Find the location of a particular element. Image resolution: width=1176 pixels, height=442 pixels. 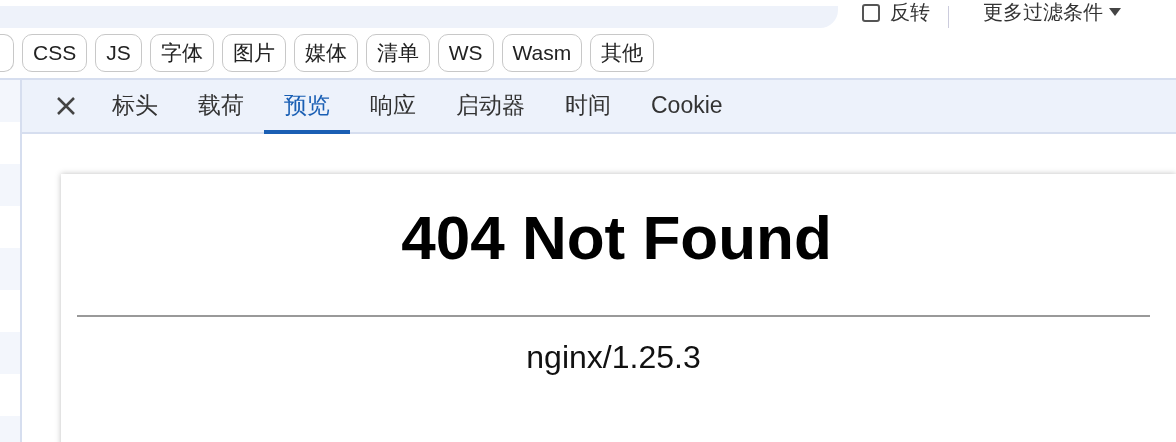

close-icon is located at coordinates (66, 106).